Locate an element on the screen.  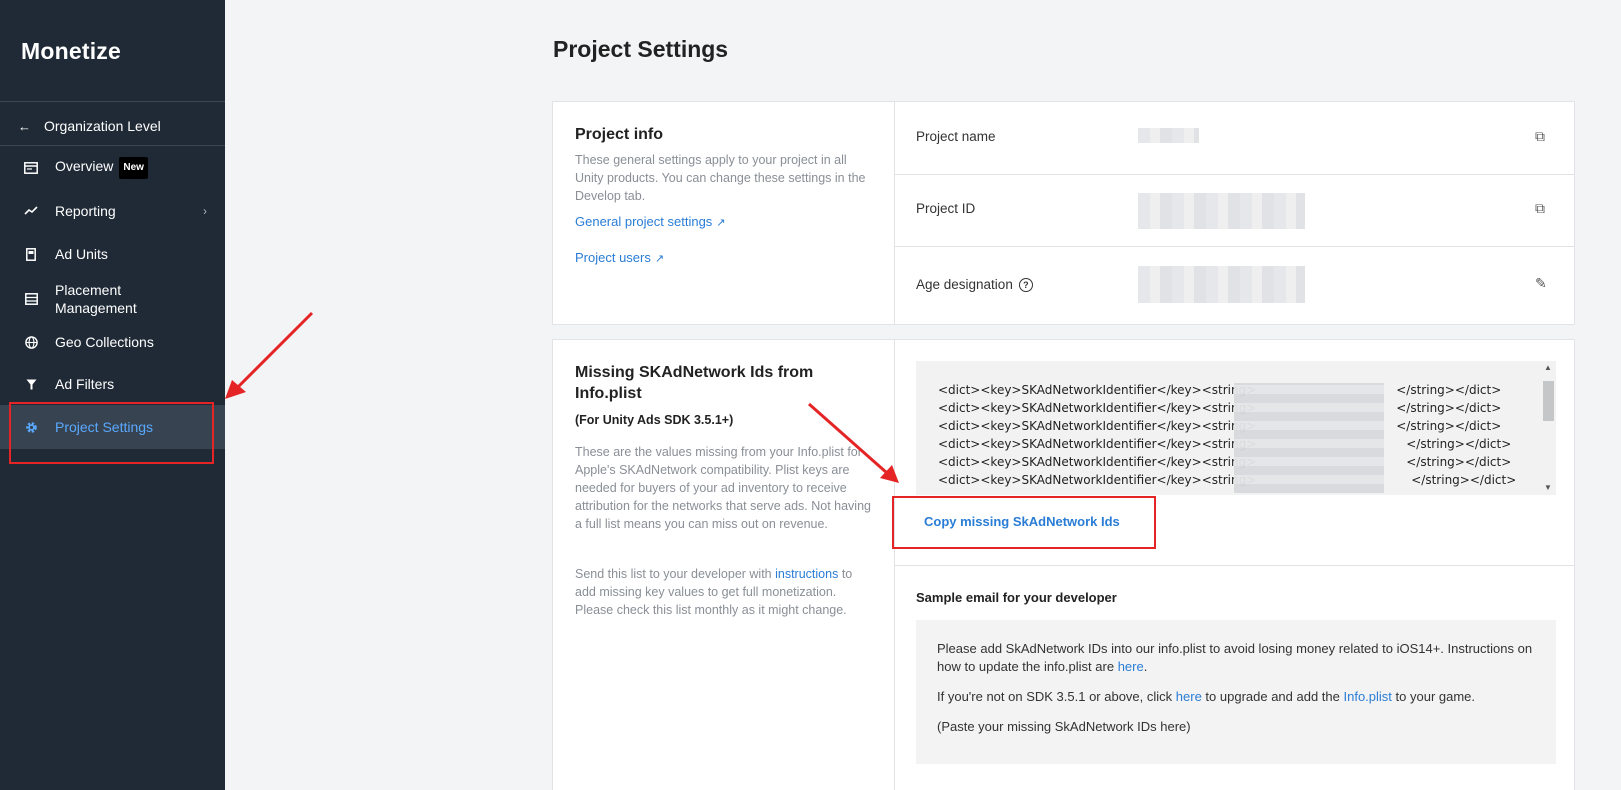
annotation-arrows is located at coordinates (562, 397).